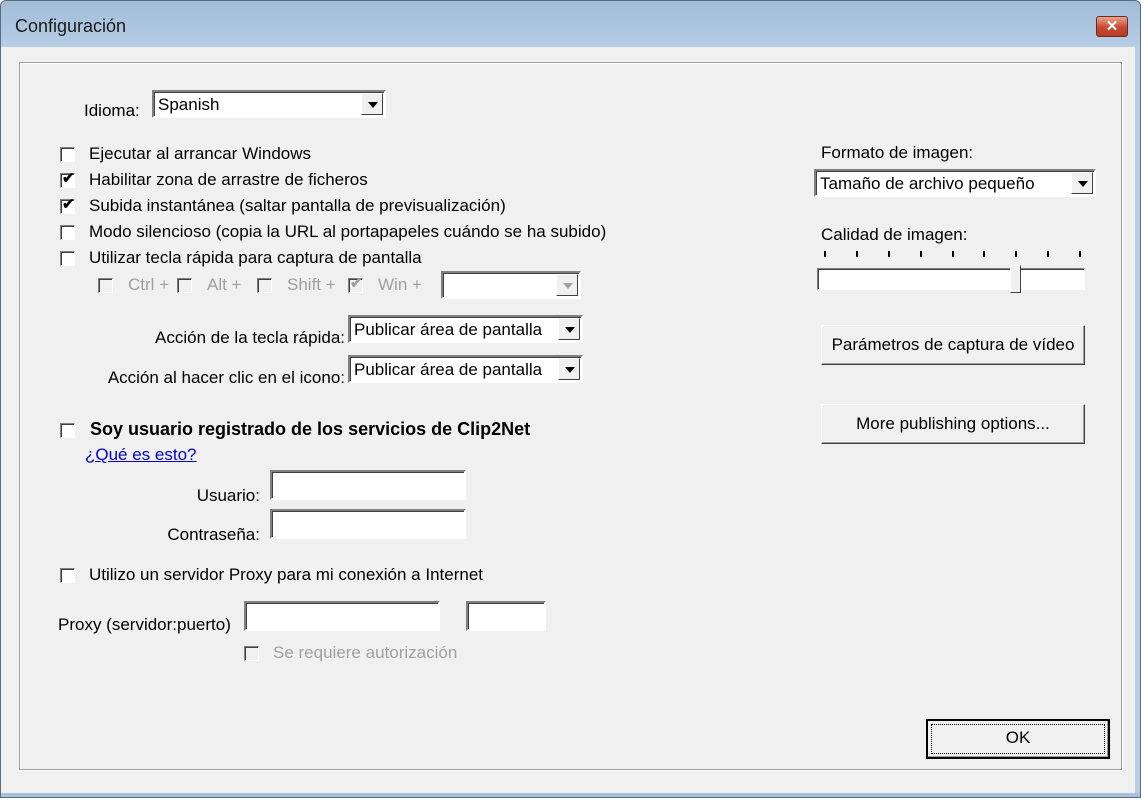 The height and width of the screenshot is (800, 1143). I want to click on language-select: Spanish, so click(269, 104).